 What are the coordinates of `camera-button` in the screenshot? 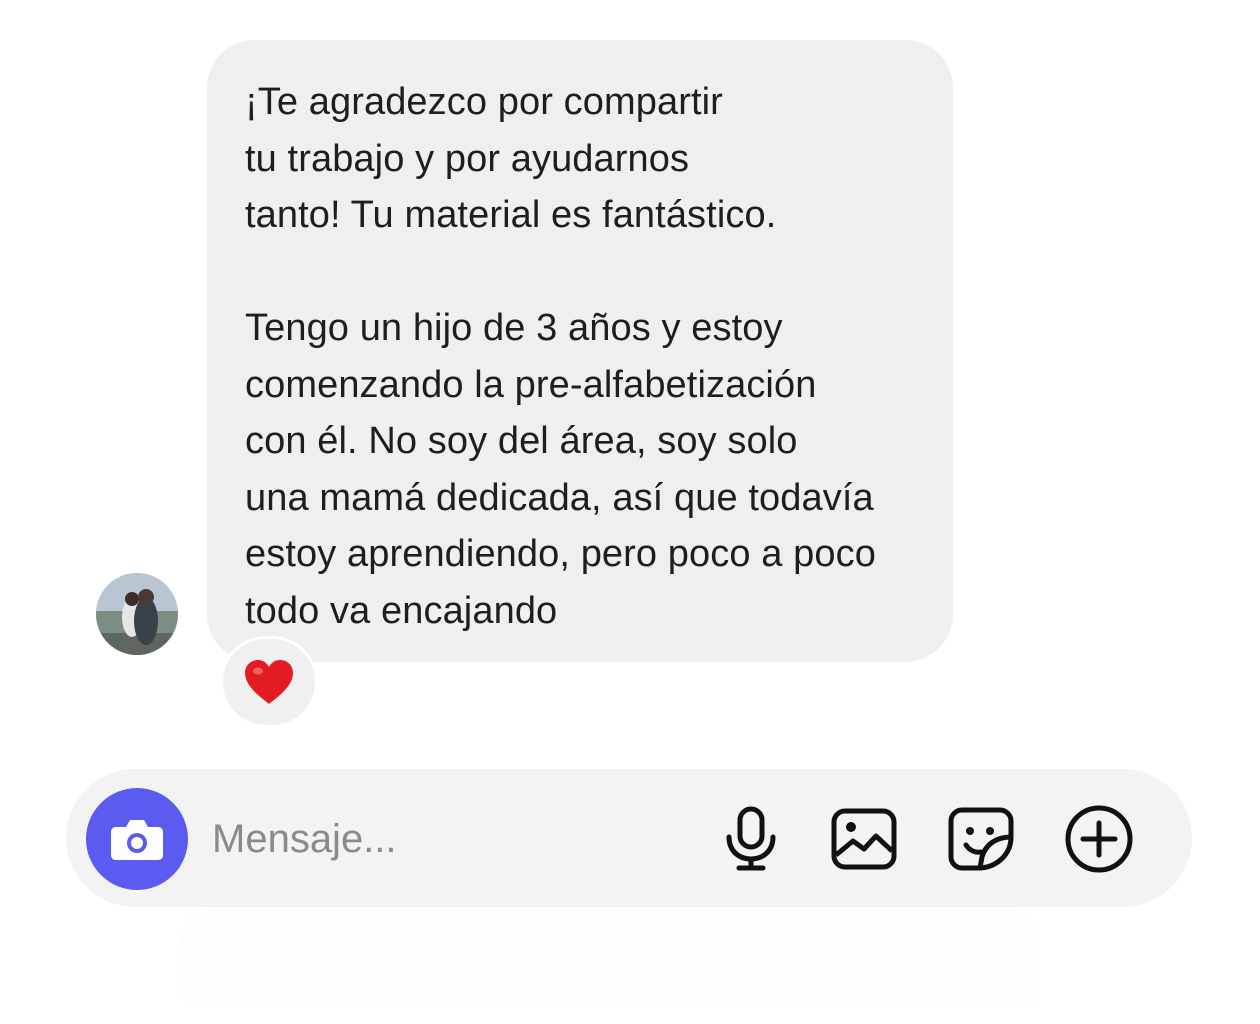 It's located at (137, 839).